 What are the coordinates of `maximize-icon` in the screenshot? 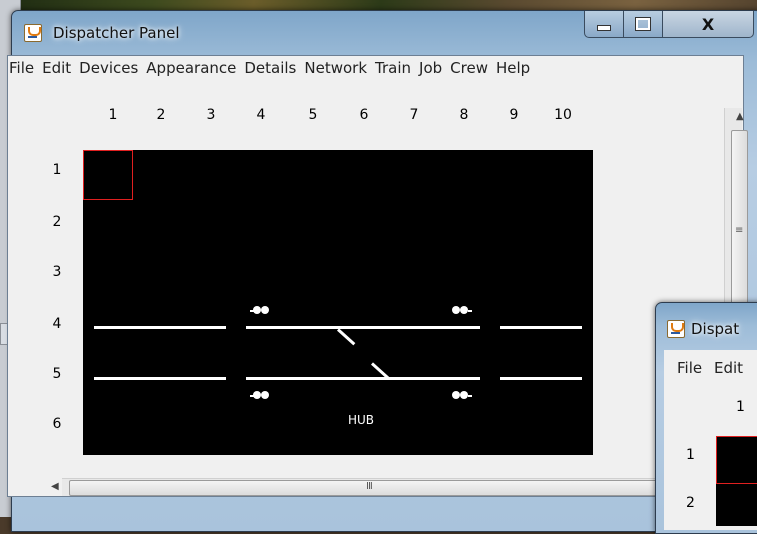 It's located at (643, 24).